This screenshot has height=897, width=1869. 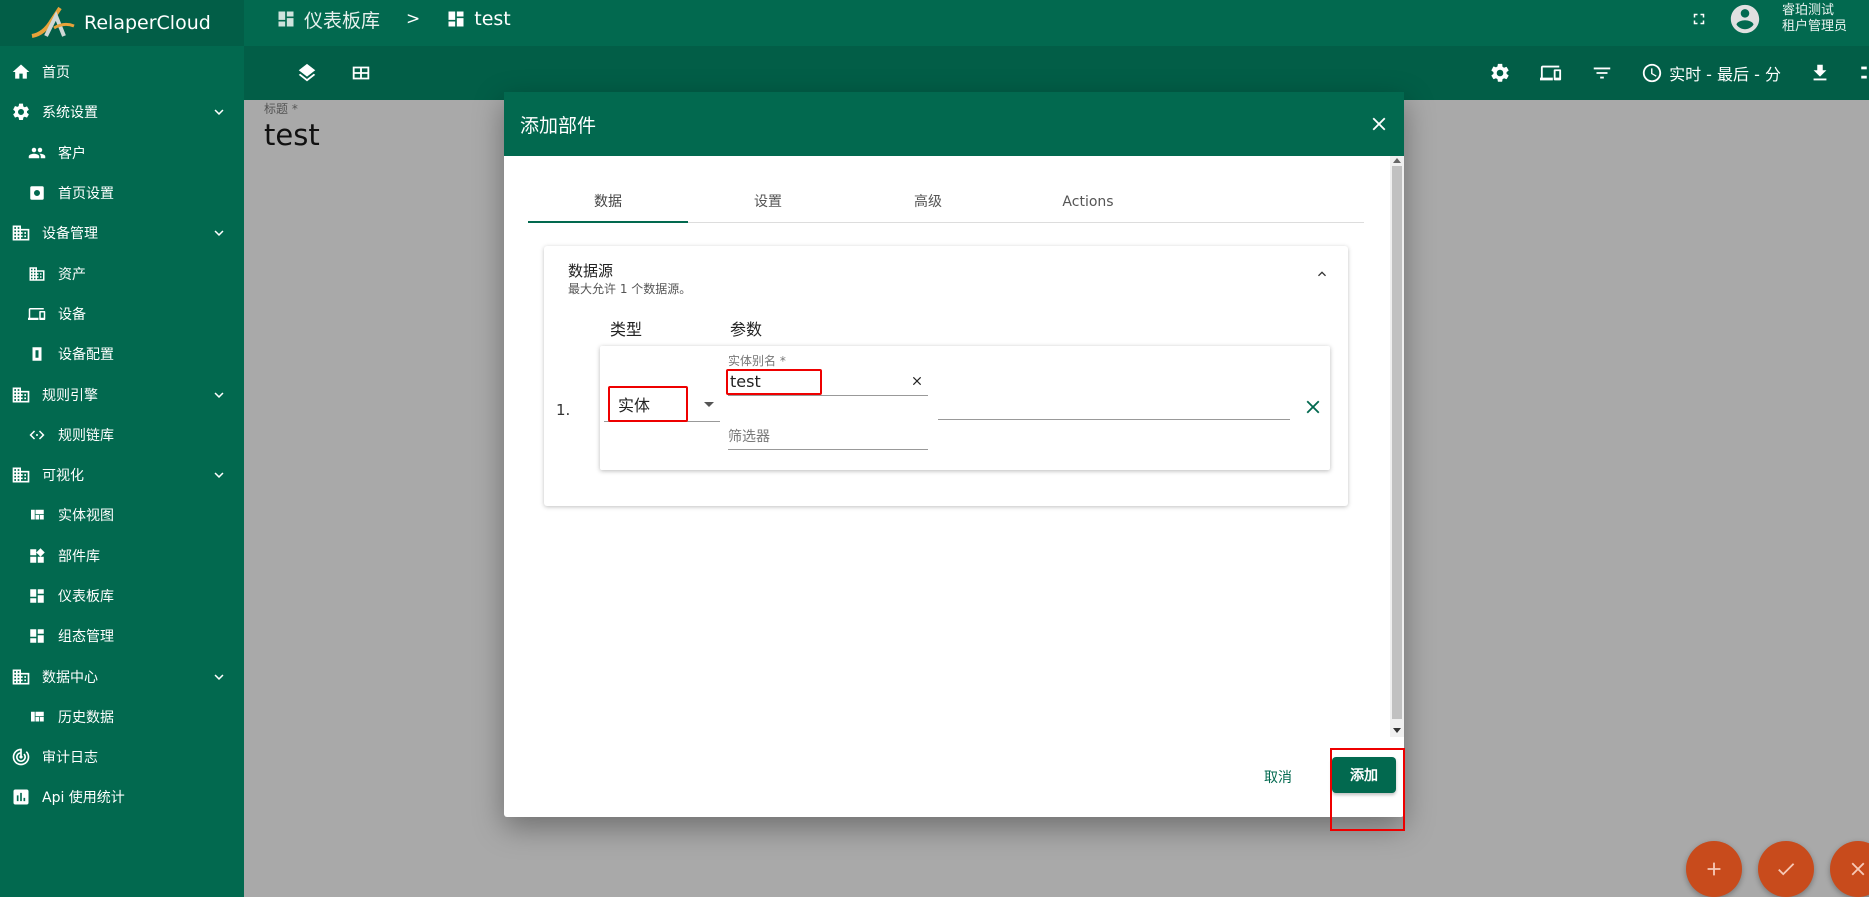 I want to click on sidebar-item: 客户, so click(x=122, y=153).